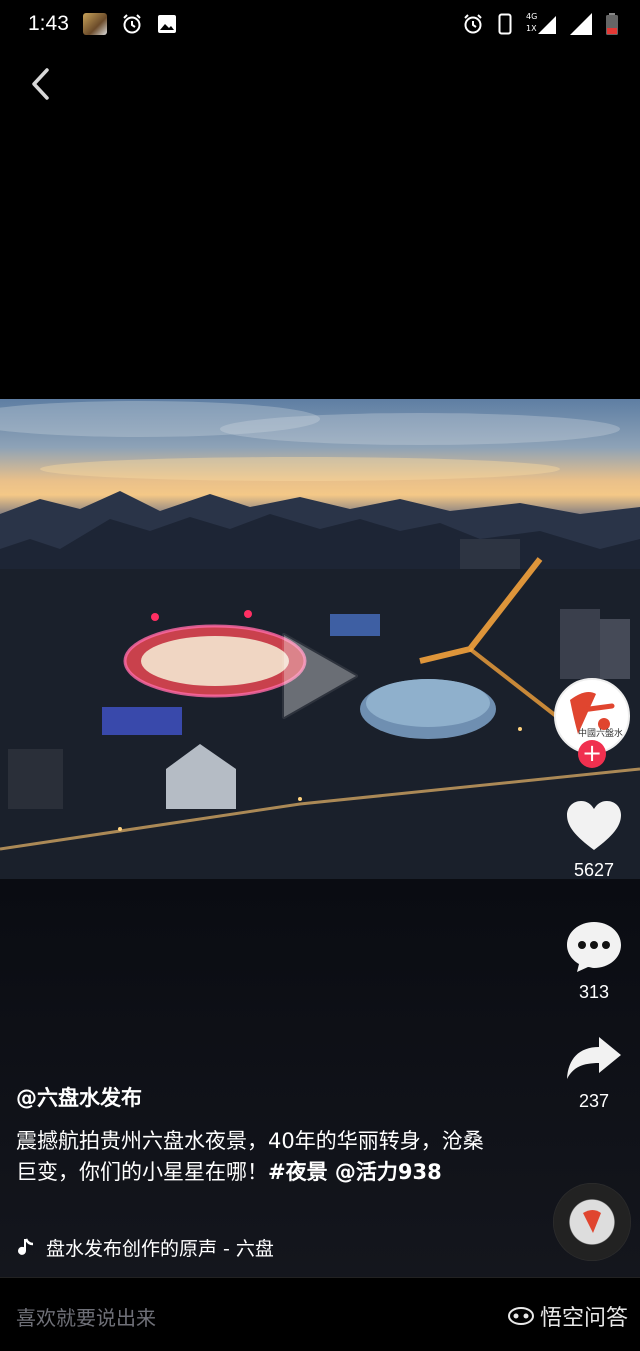 The image size is (640, 1351). What do you see at coordinates (594, 1058) in the screenshot?
I see `share-arrow-icon` at bounding box center [594, 1058].